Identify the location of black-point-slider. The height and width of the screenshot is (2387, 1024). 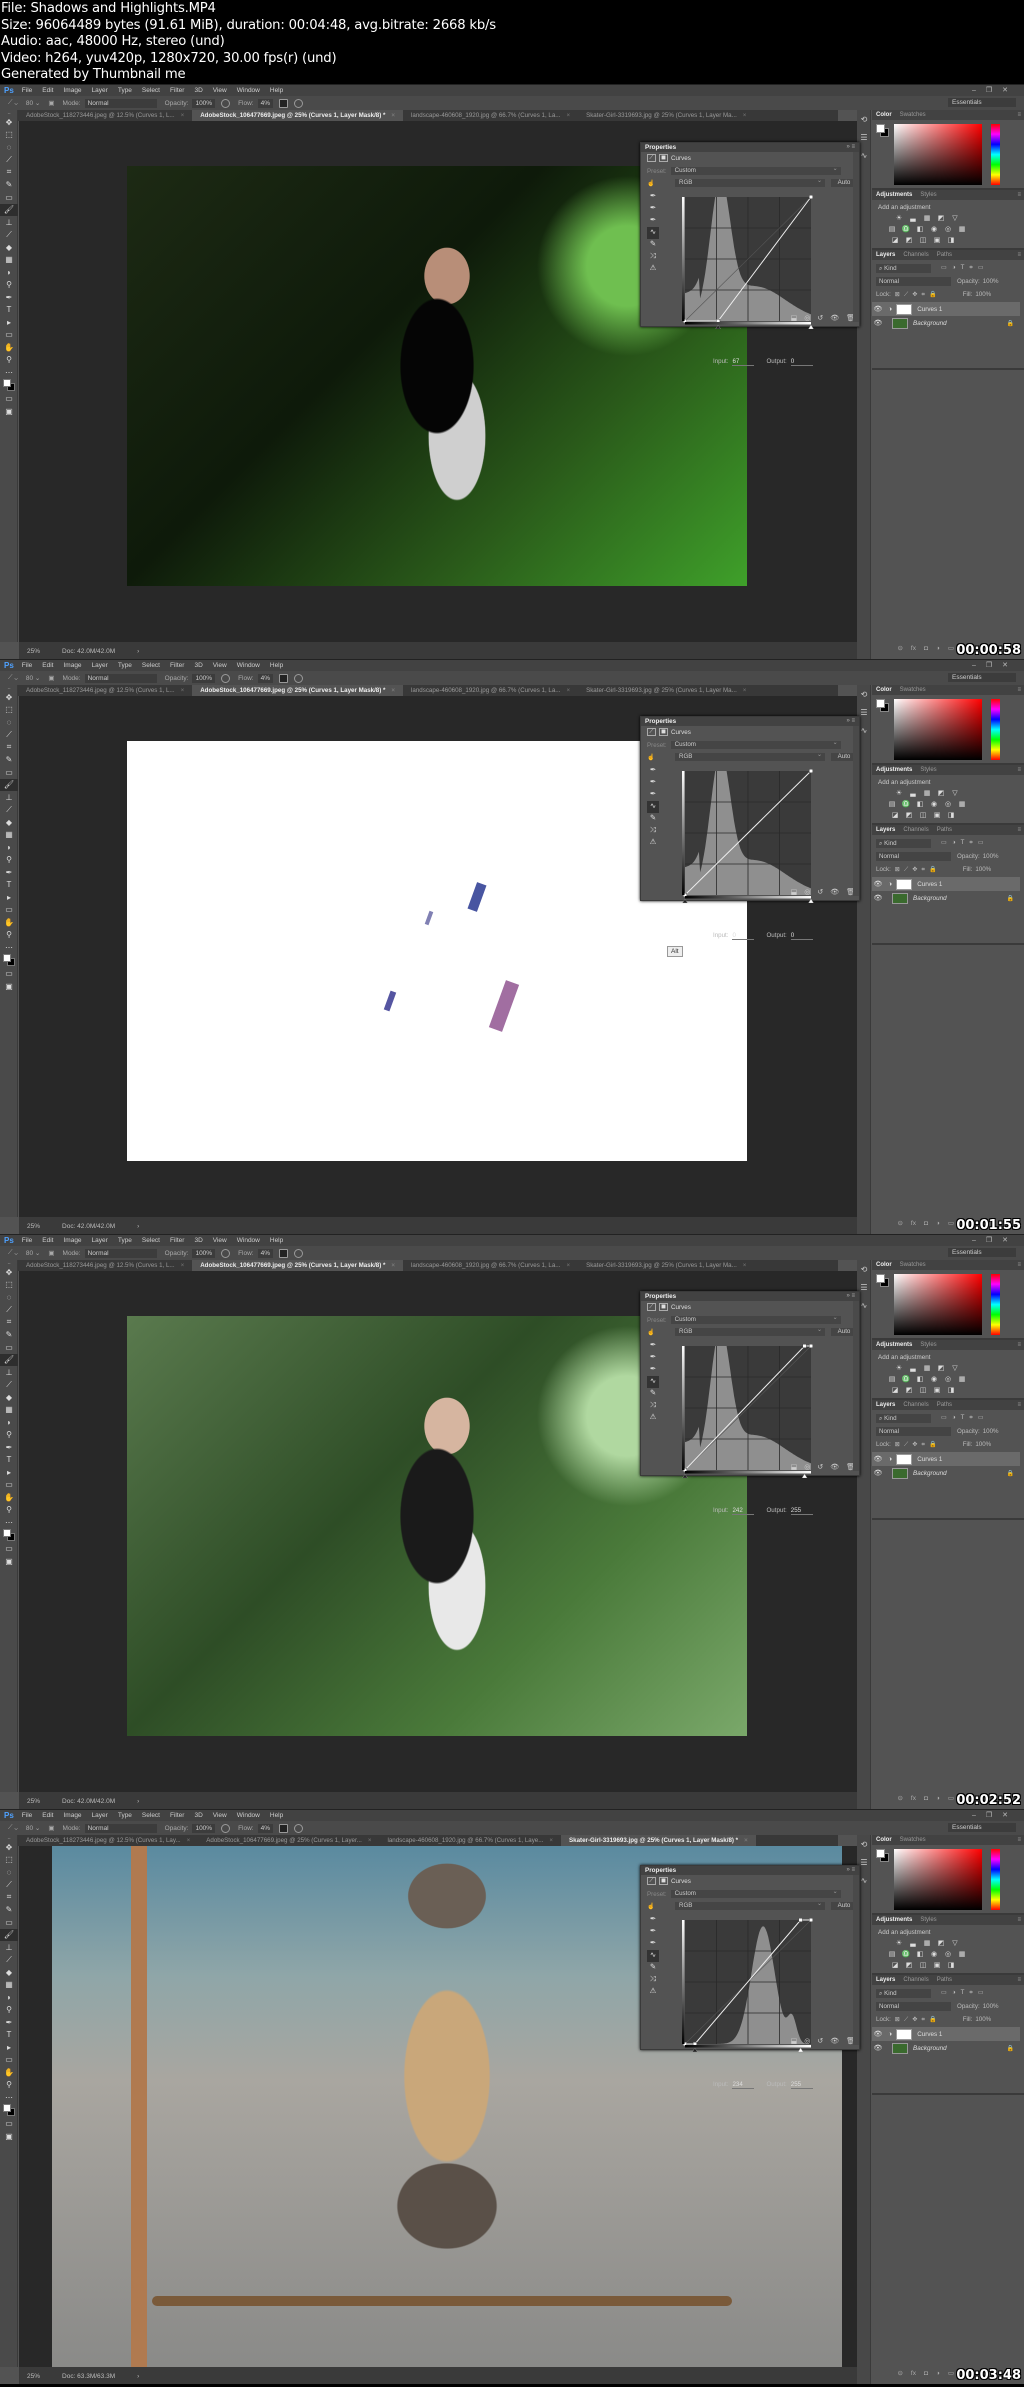
(685, 900).